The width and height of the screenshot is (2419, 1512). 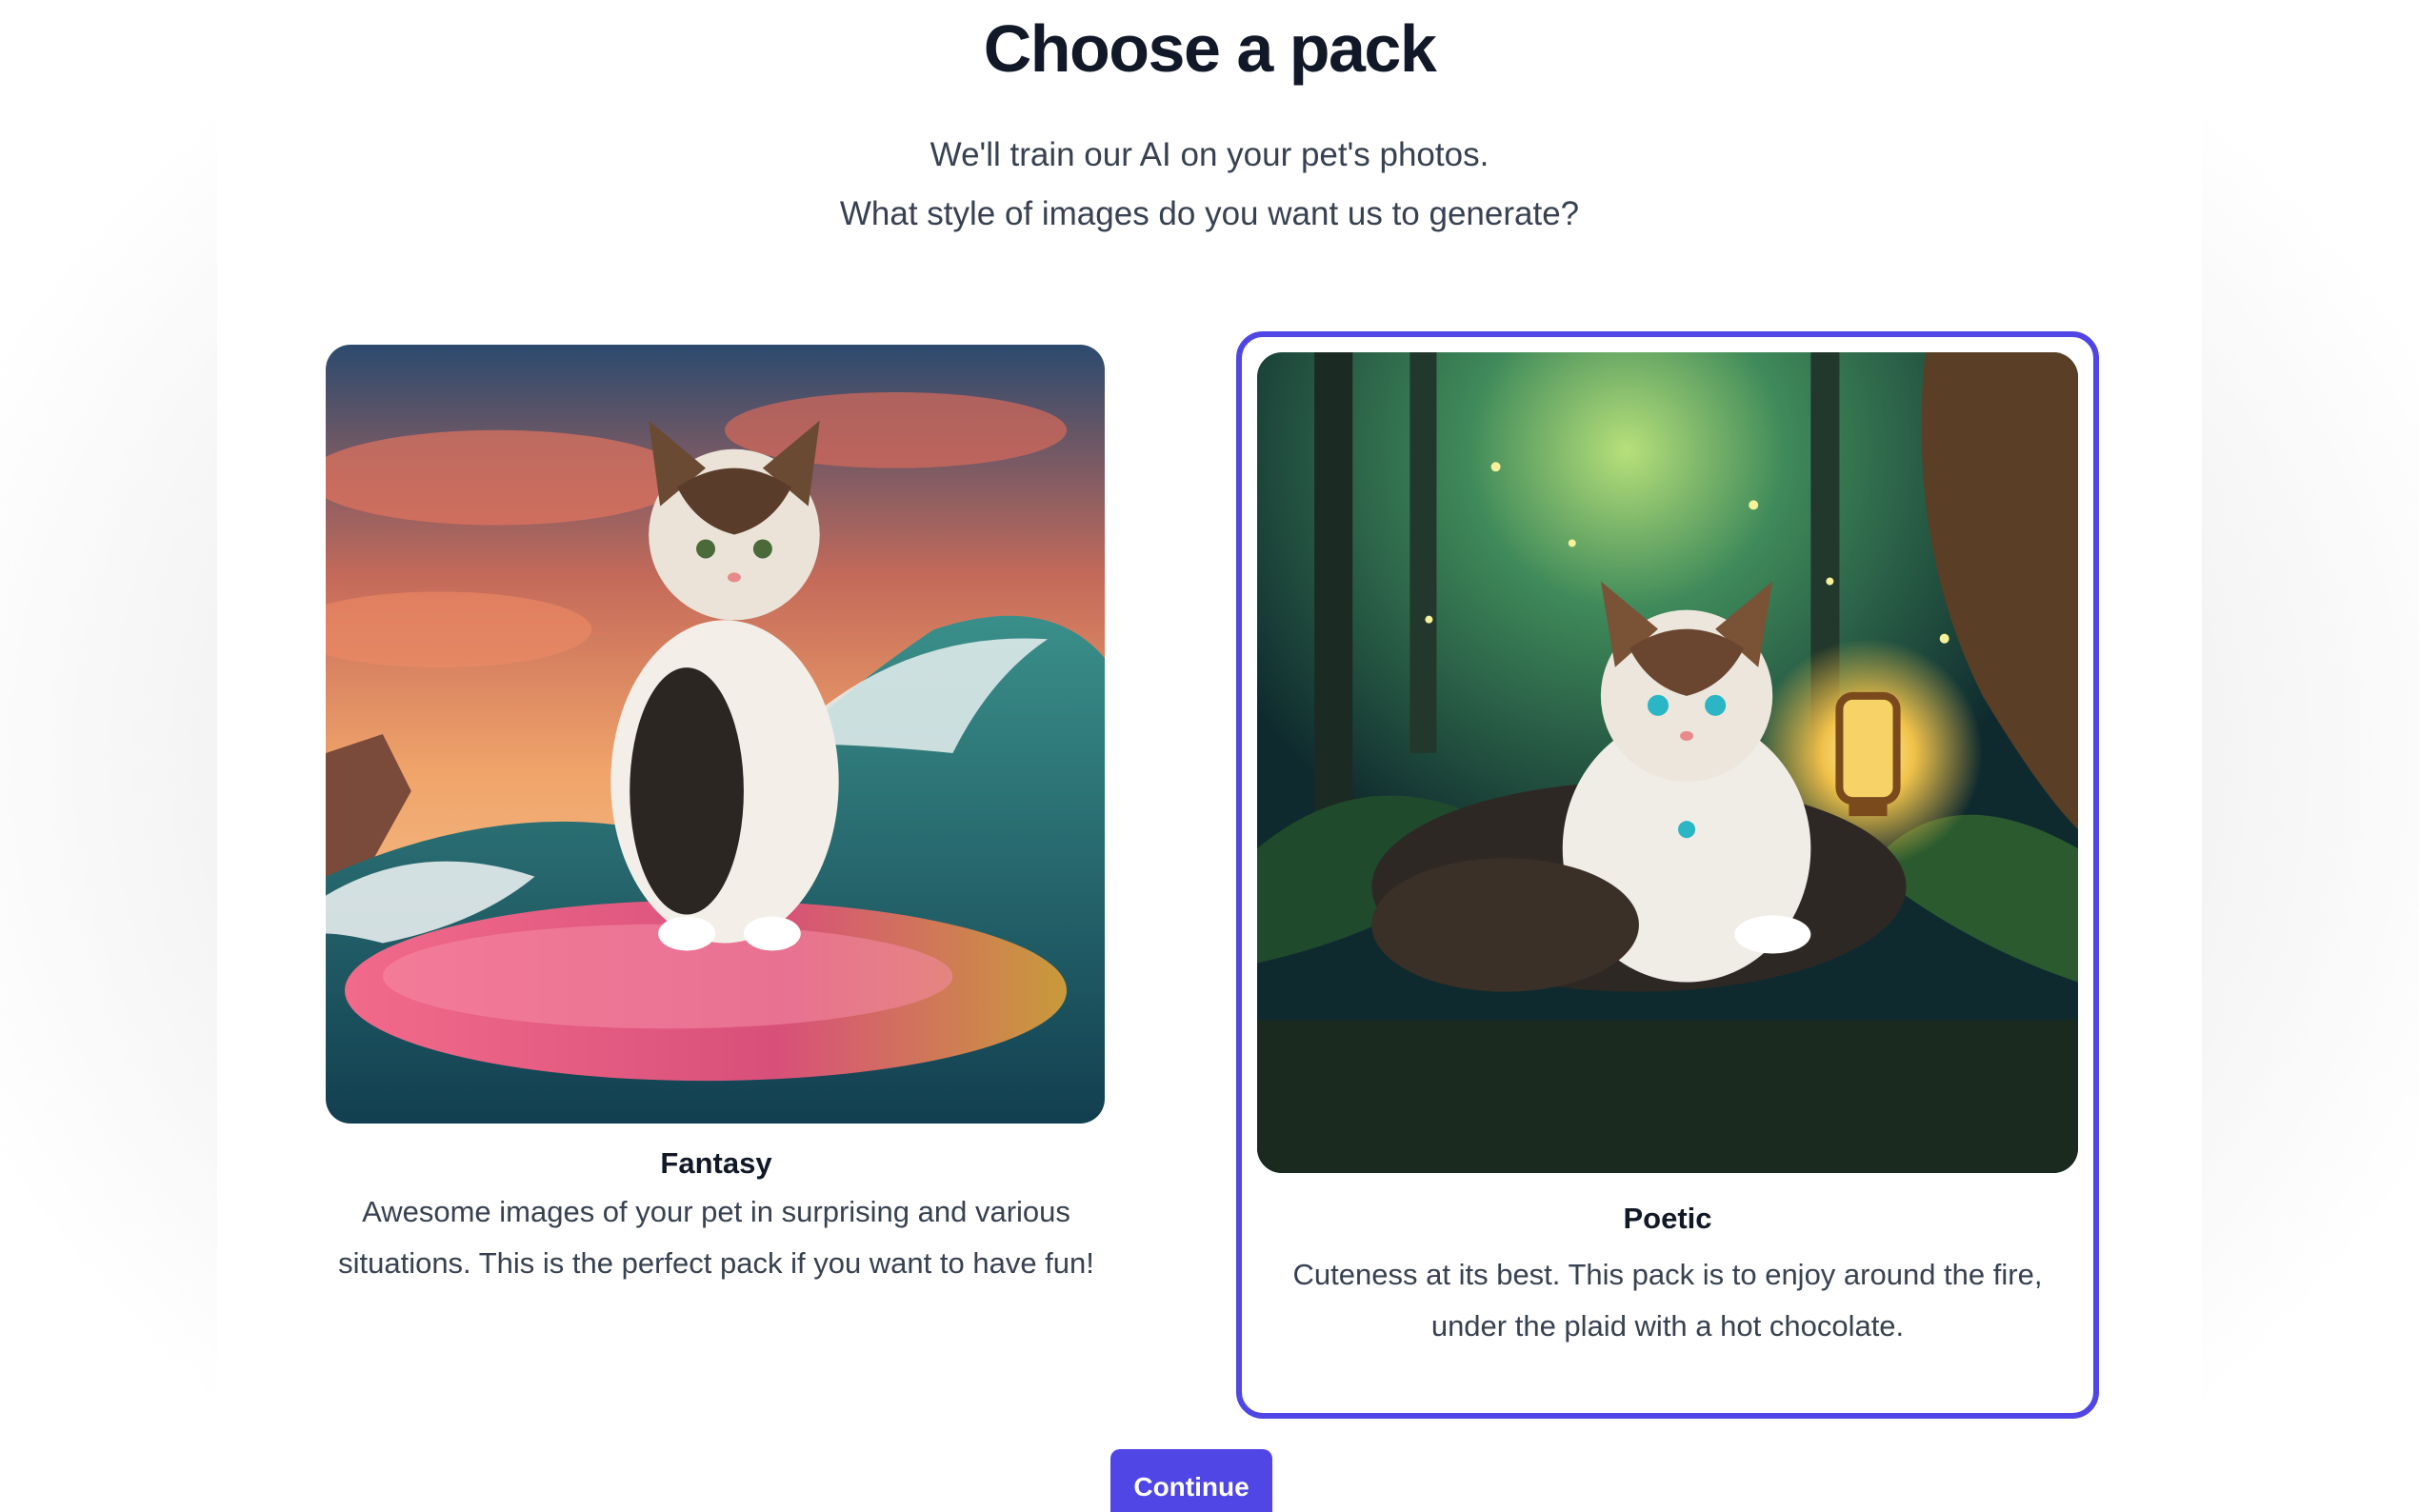 I want to click on pack-title-poetic: Poetic, so click(x=1667, y=1218).